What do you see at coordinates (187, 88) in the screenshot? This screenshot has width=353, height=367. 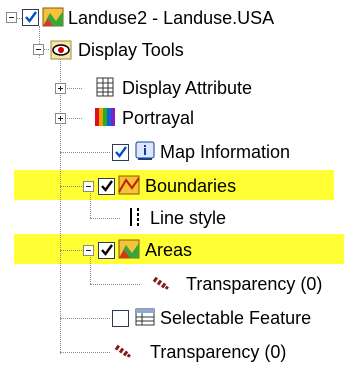 I see `tree-node-label: Display Attribute` at bounding box center [187, 88].